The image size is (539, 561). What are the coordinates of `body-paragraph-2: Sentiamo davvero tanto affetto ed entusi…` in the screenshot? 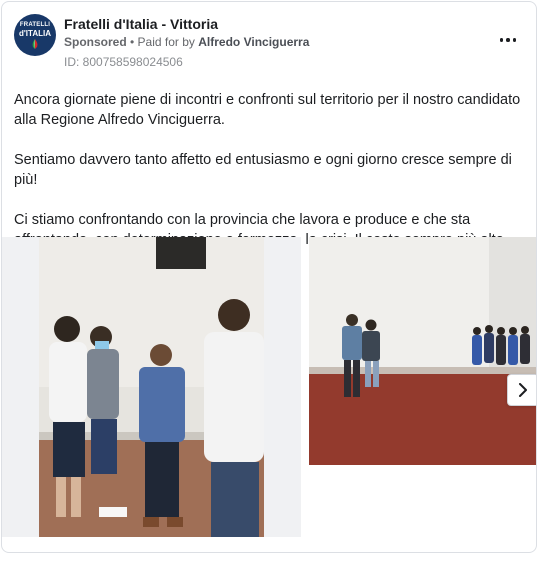 It's located at (263, 170).